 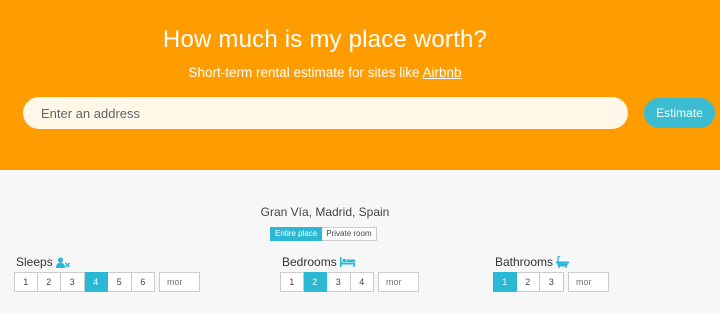 What do you see at coordinates (442, 72) in the screenshot?
I see `airbnb-link: Airbnb` at bounding box center [442, 72].